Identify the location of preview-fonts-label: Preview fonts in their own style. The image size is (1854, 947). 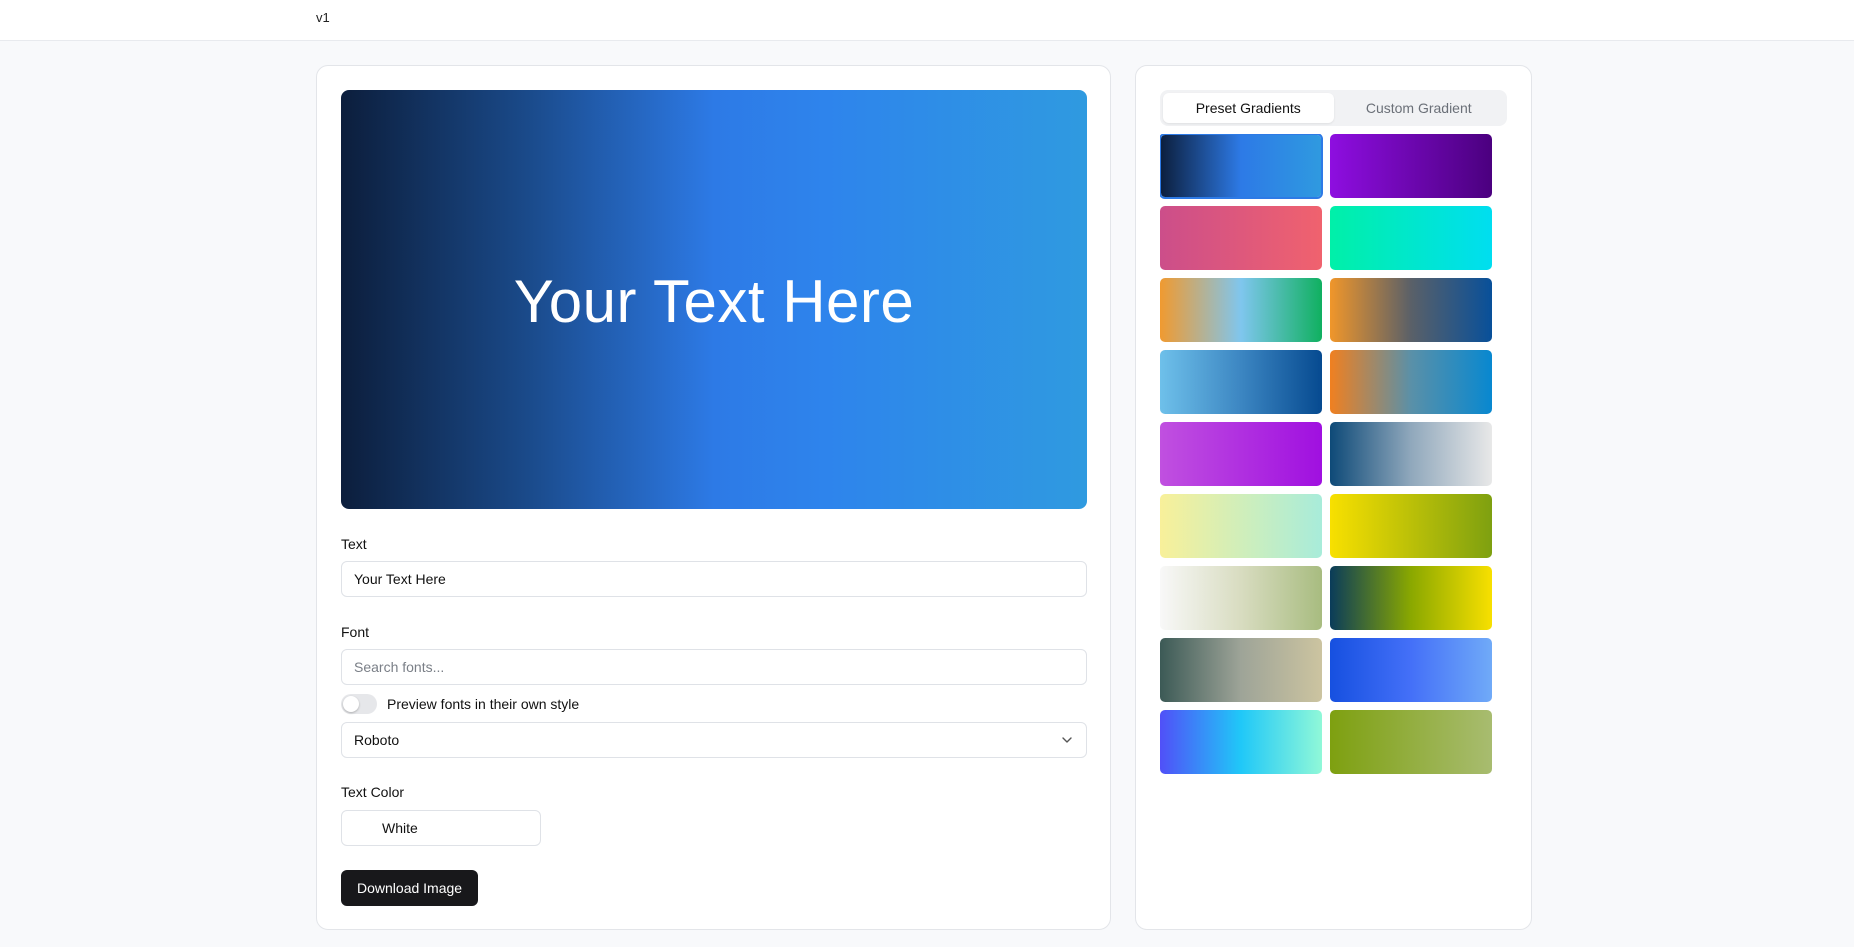
(483, 704).